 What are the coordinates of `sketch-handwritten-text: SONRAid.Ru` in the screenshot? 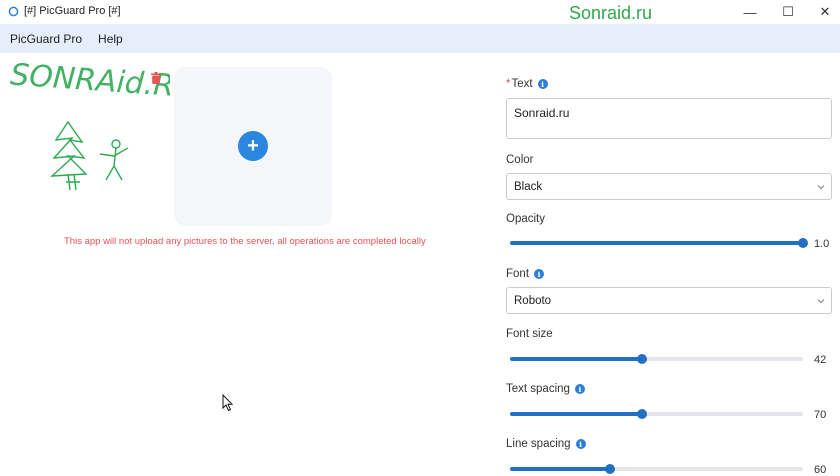 It's located at (90, 83).